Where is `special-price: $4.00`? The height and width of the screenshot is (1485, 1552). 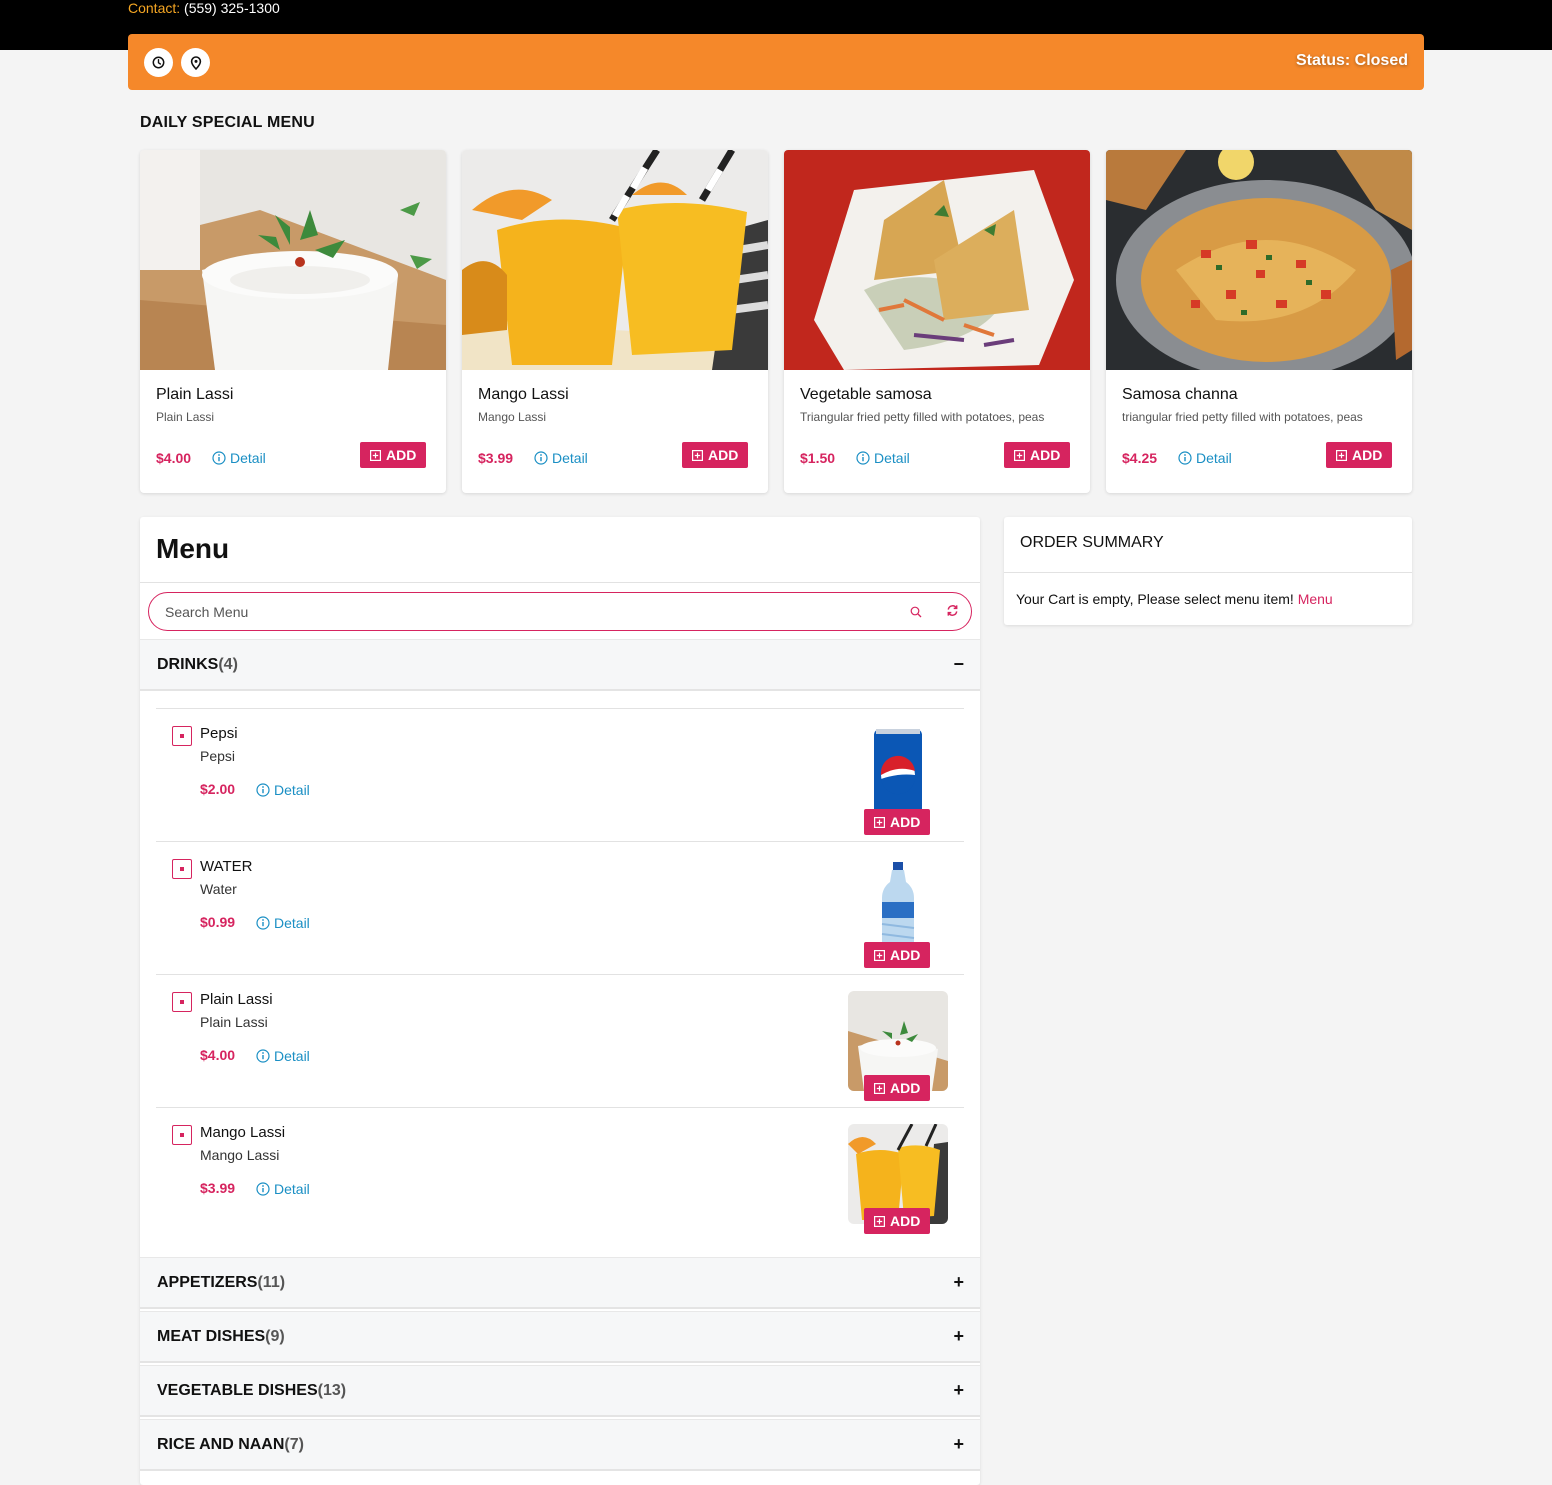 special-price: $4.00 is located at coordinates (174, 458).